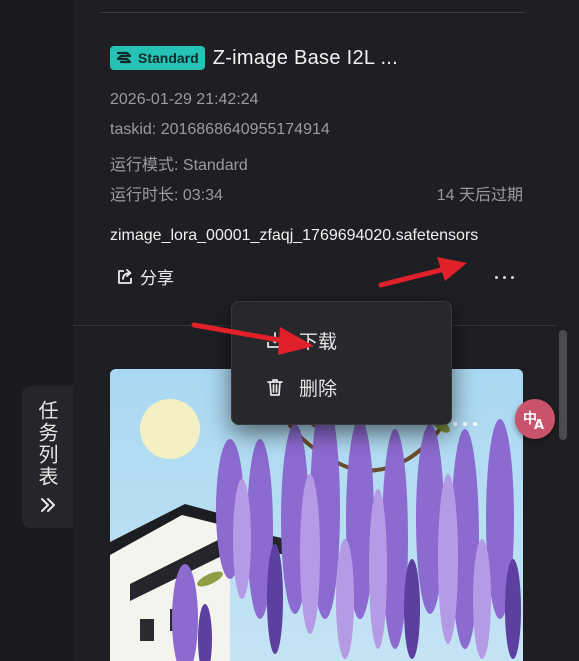 This screenshot has height=661, width=579. What do you see at coordinates (166, 195) in the screenshot?
I see `task-run-duration: 运行时长: 03:34` at bounding box center [166, 195].